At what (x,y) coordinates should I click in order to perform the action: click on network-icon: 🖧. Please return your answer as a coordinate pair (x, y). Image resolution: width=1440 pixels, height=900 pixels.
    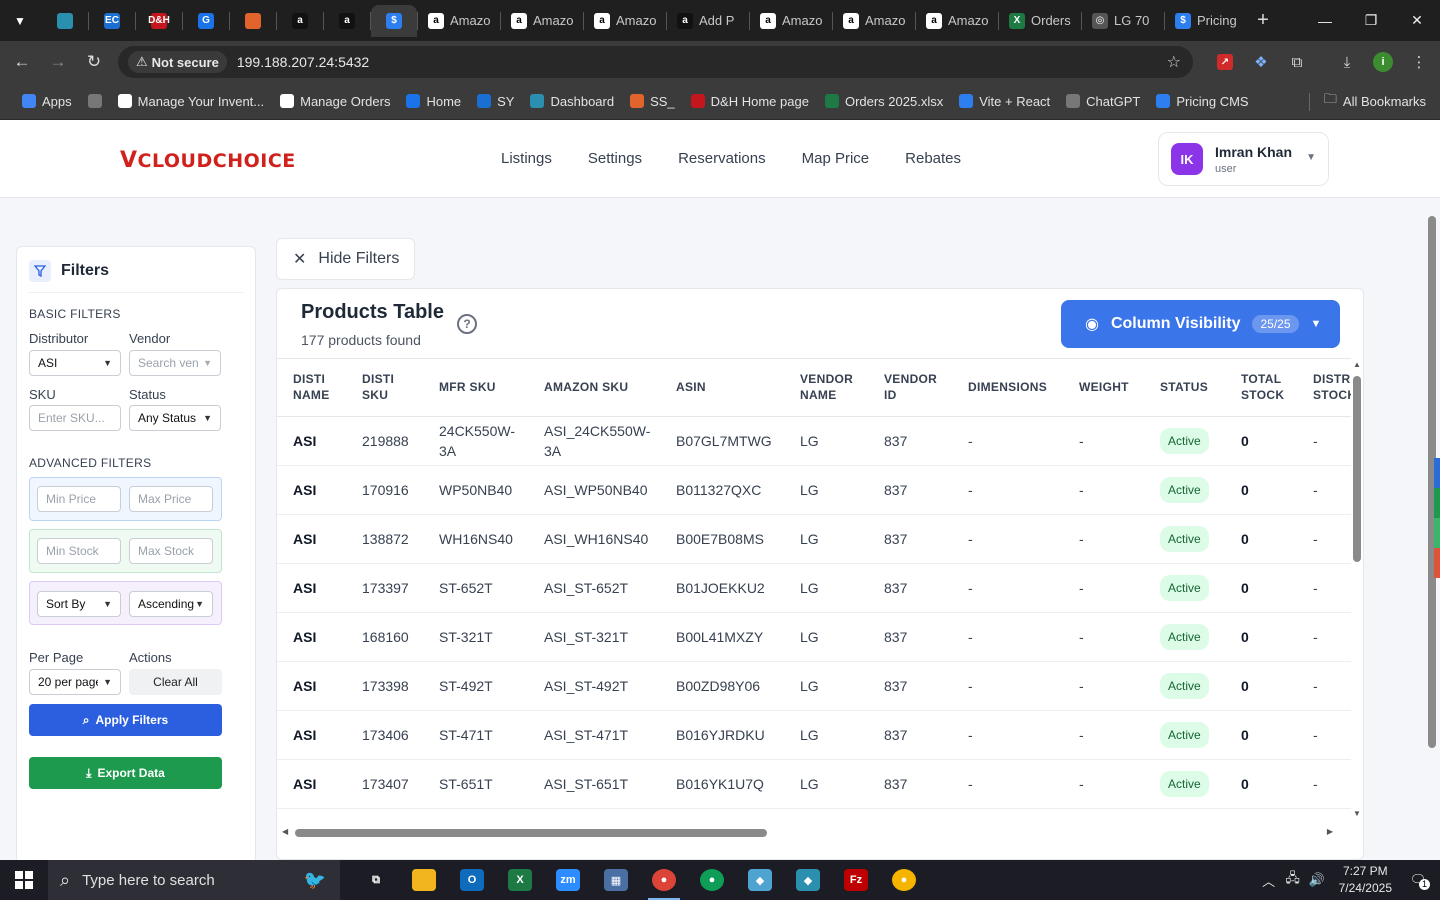
    Looking at the image, I should click on (1293, 880).